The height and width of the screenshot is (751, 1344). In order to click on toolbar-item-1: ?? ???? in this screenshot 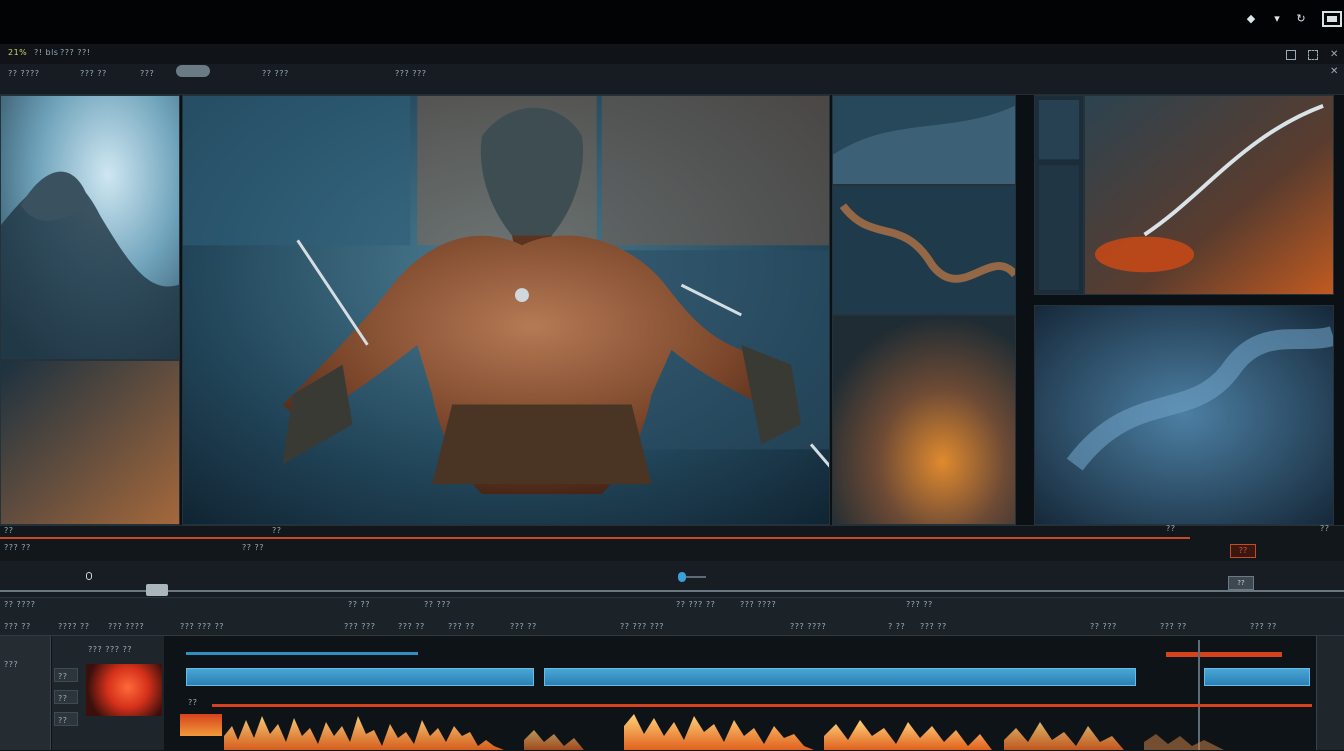, I will do `click(24, 73)`.